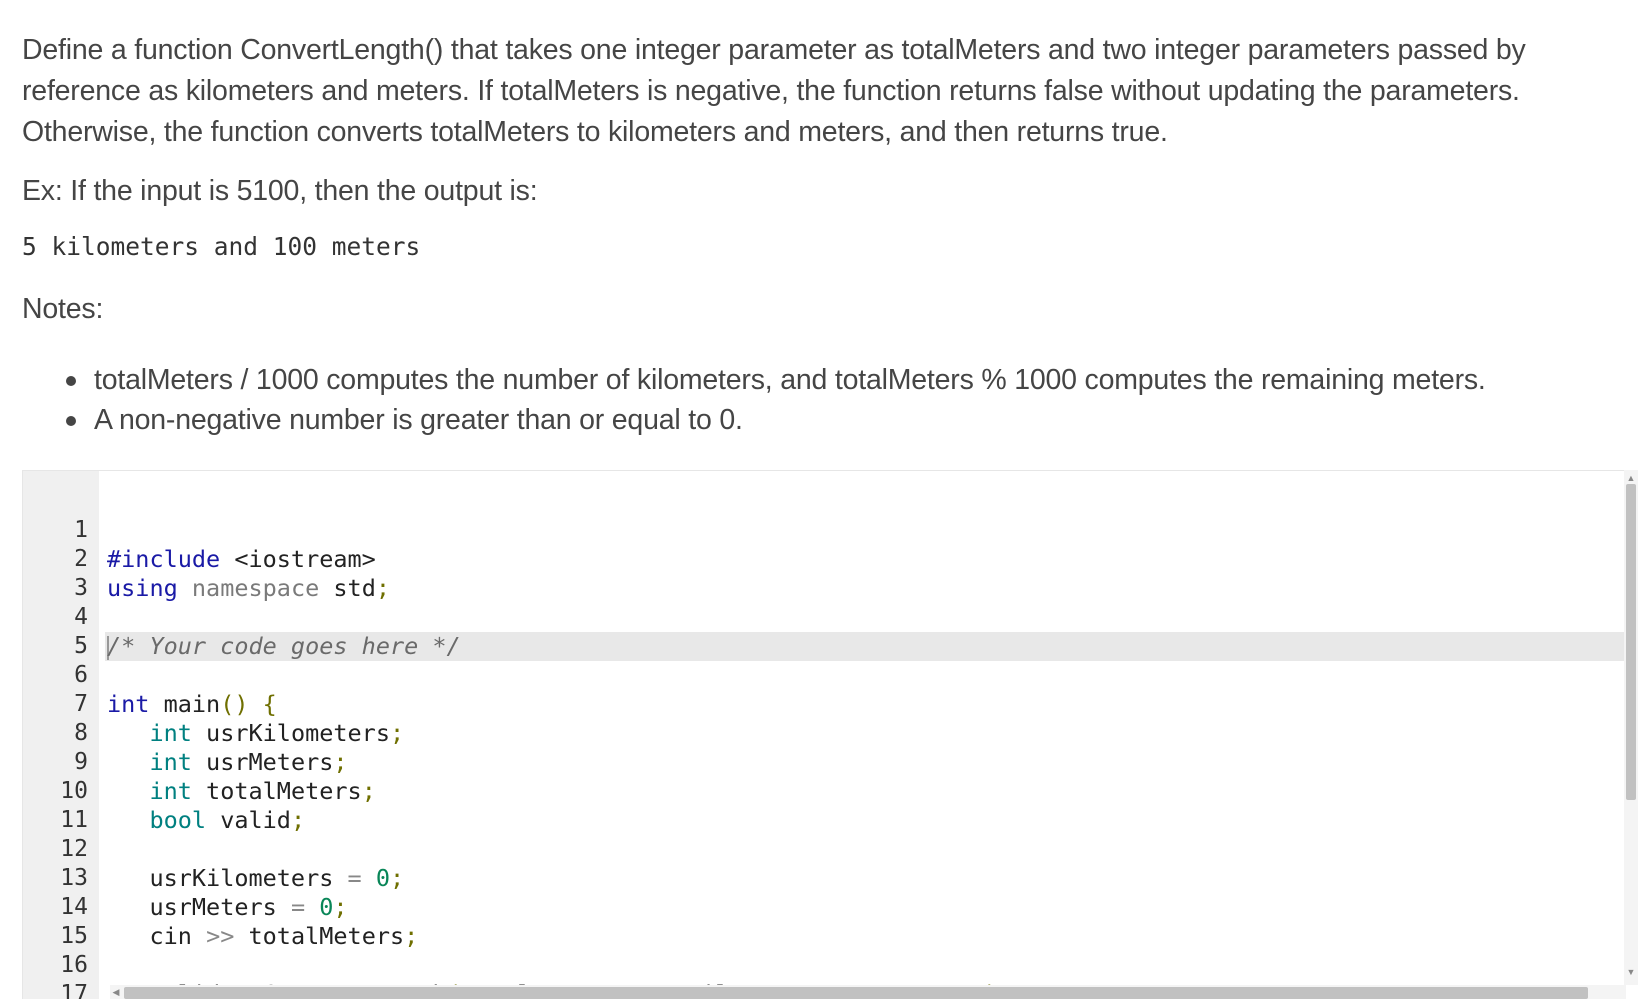 The image size is (1638, 999). What do you see at coordinates (826, 588) in the screenshot?
I see `code-line-active: 4 /* Your code goes here */` at bounding box center [826, 588].